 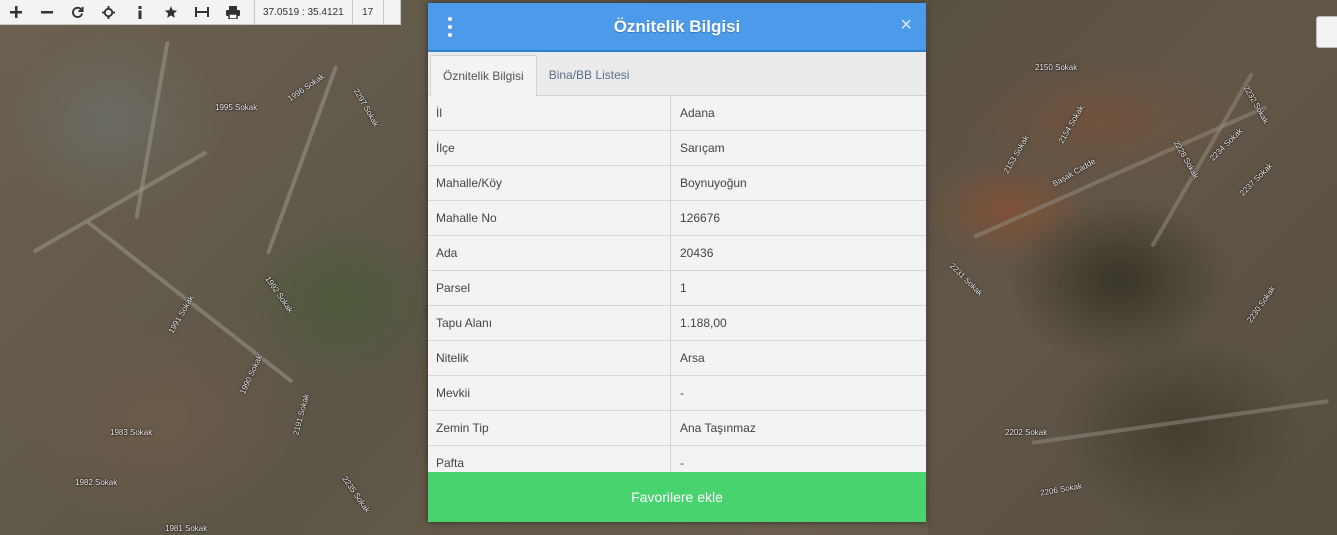 What do you see at coordinates (236, 107) in the screenshot?
I see `street-label: 1995 Sokak` at bounding box center [236, 107].